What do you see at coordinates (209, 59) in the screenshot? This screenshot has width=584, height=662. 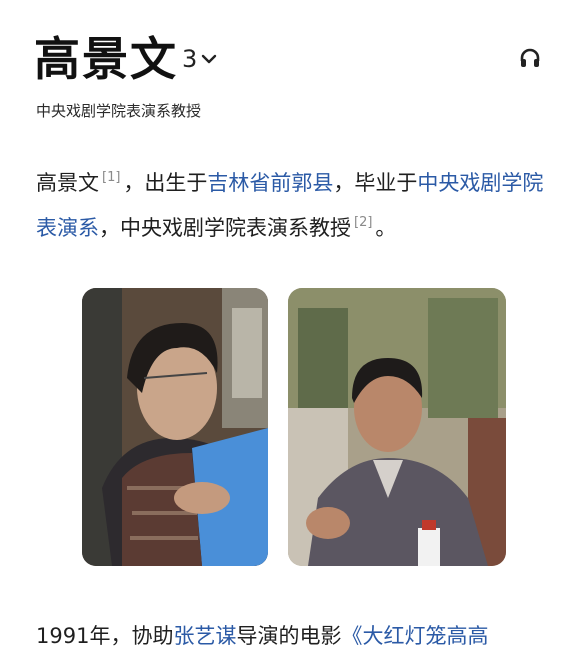 I see `chevron-down-icon` at bounding box center [209, 59].